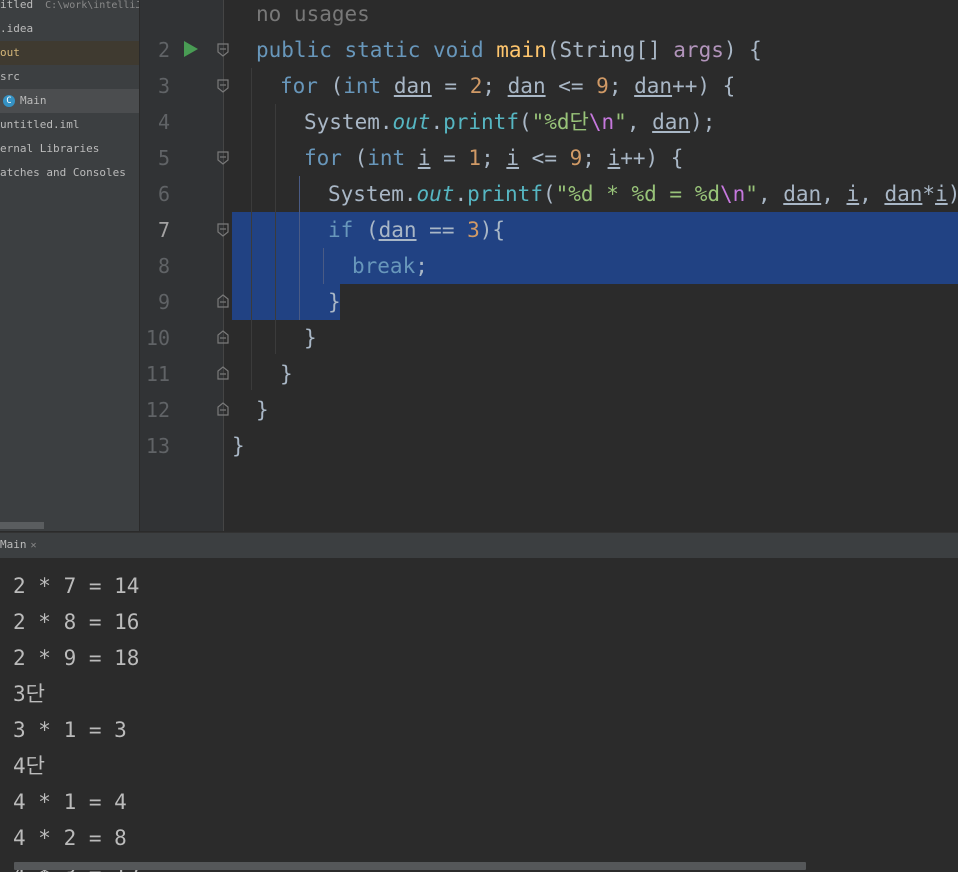 The width and height of the screenshot is (958, 872). I want to click on console-line: 2 * 8 = 16, so click(76, 622).